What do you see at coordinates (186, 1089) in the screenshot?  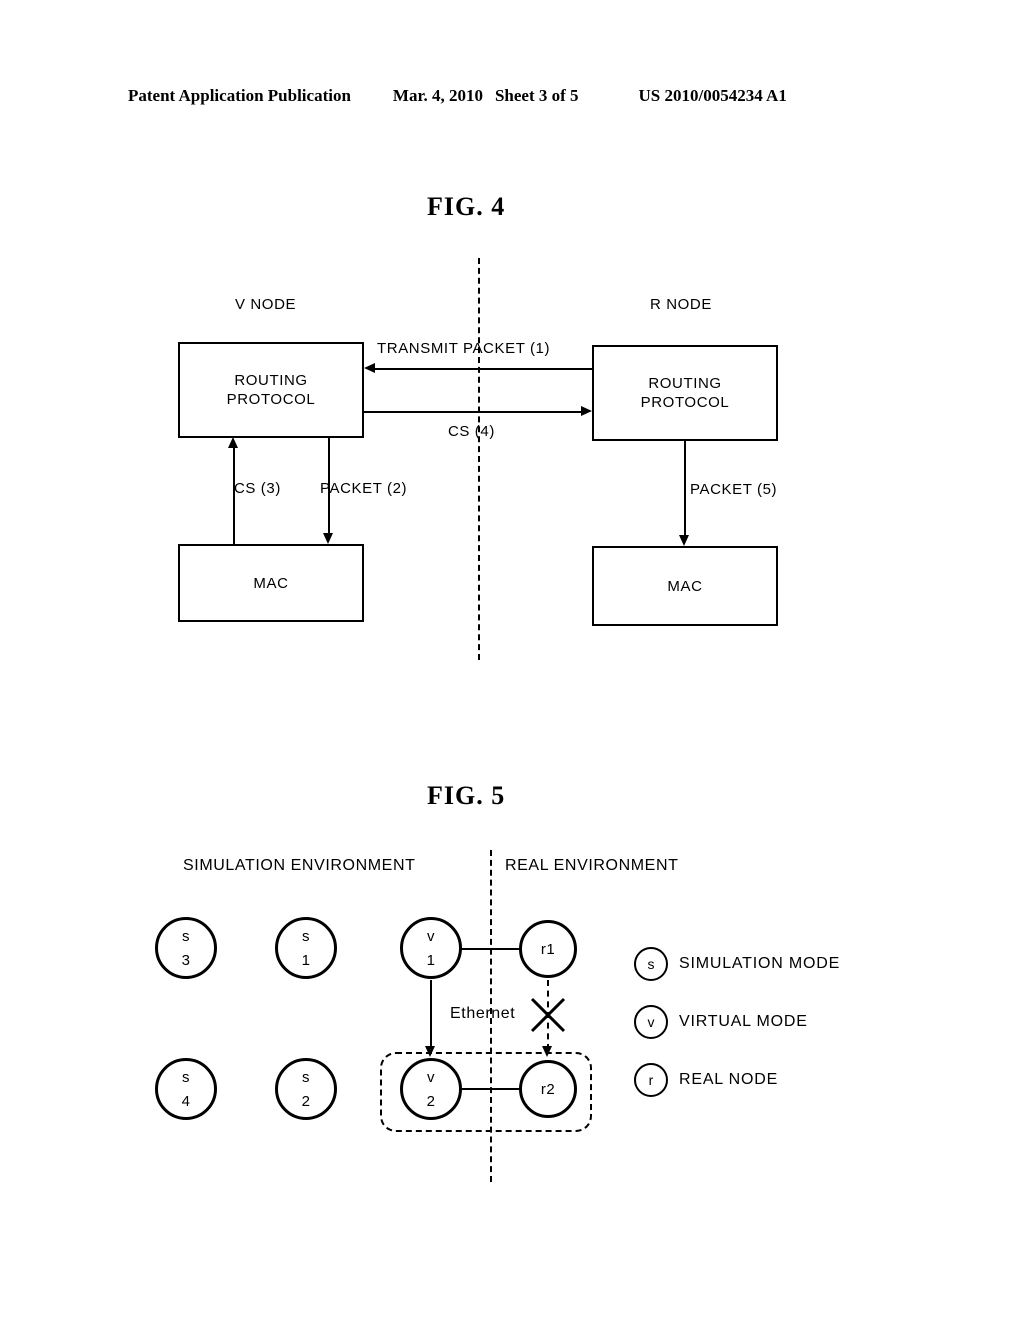 I see `fig5-node-s4: s 4` at bounding box center [186, 1089].